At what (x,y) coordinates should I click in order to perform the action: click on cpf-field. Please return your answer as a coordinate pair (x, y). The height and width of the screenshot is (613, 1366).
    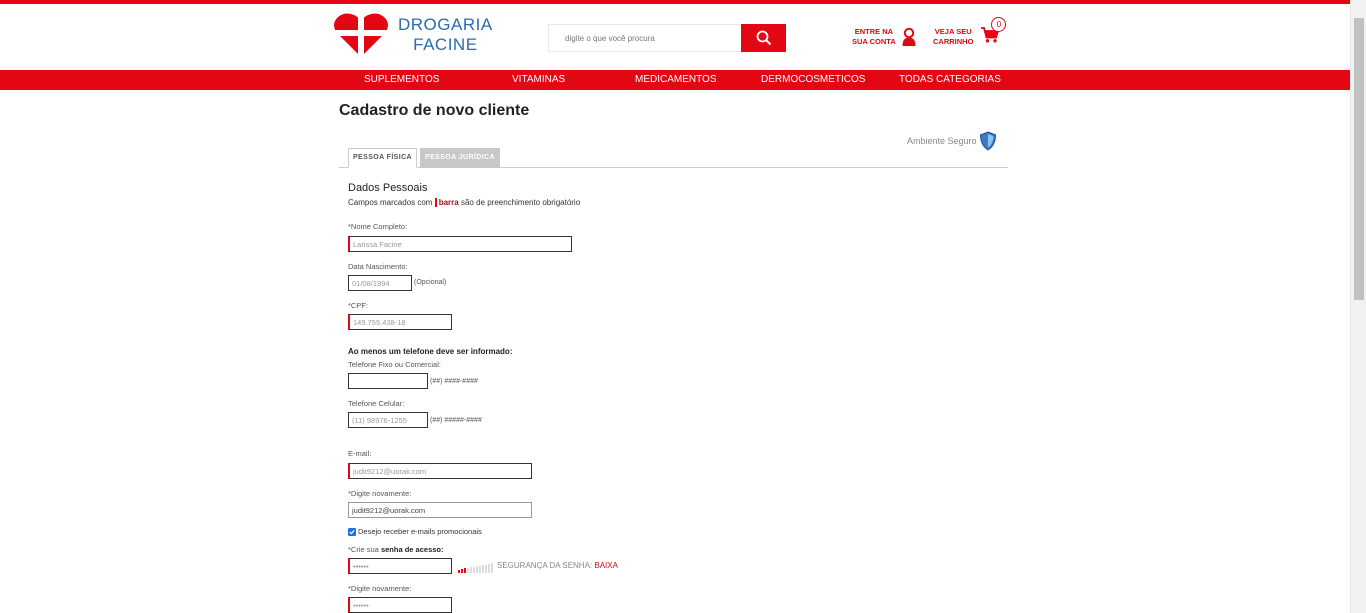
    Looking at the image, I should click on (400, 322).